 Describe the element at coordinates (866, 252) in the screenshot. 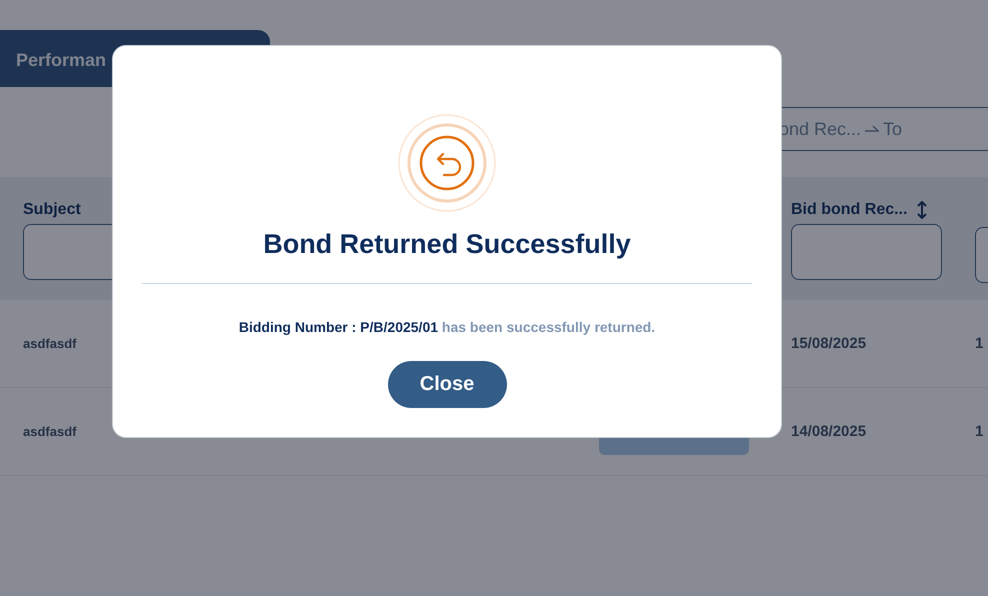

I see `filter-field` at that location.